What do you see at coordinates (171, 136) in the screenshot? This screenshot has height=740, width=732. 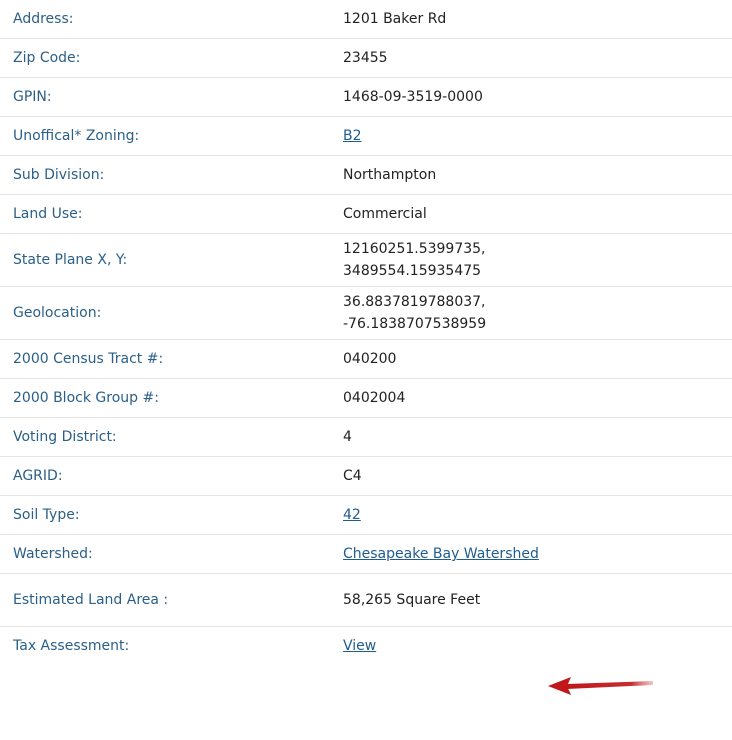 I see `row-label: Unoffical* Zoning:` at bounding box center [171, 136].